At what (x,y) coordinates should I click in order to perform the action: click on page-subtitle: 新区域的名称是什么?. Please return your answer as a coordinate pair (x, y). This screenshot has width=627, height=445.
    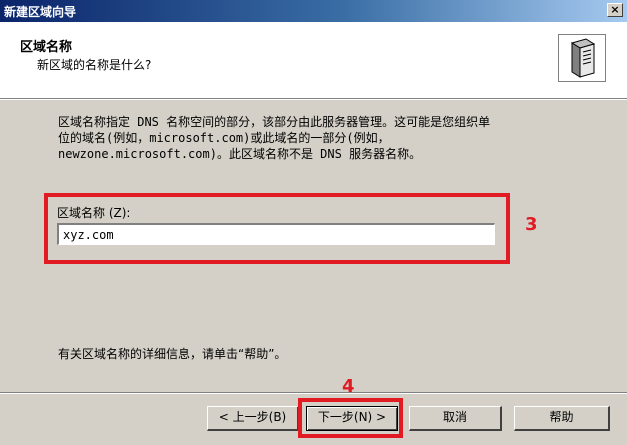
    Looking at the image, I should click on (94, 65).